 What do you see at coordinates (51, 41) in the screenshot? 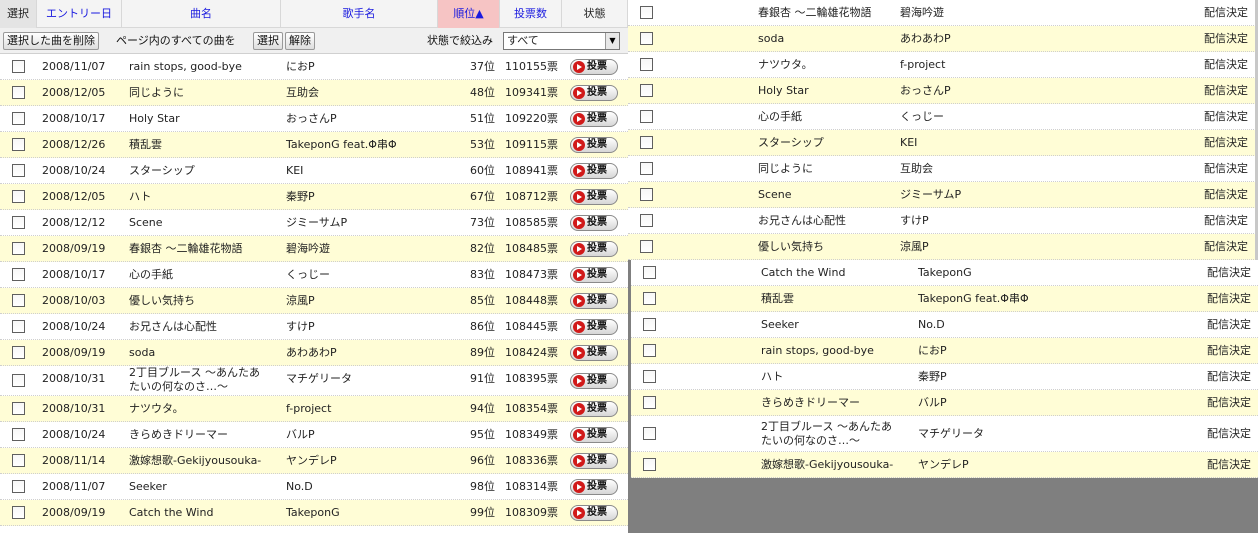
I see `delete-selected-button: 選択した曲を削除` at bounding box center [51, 41].